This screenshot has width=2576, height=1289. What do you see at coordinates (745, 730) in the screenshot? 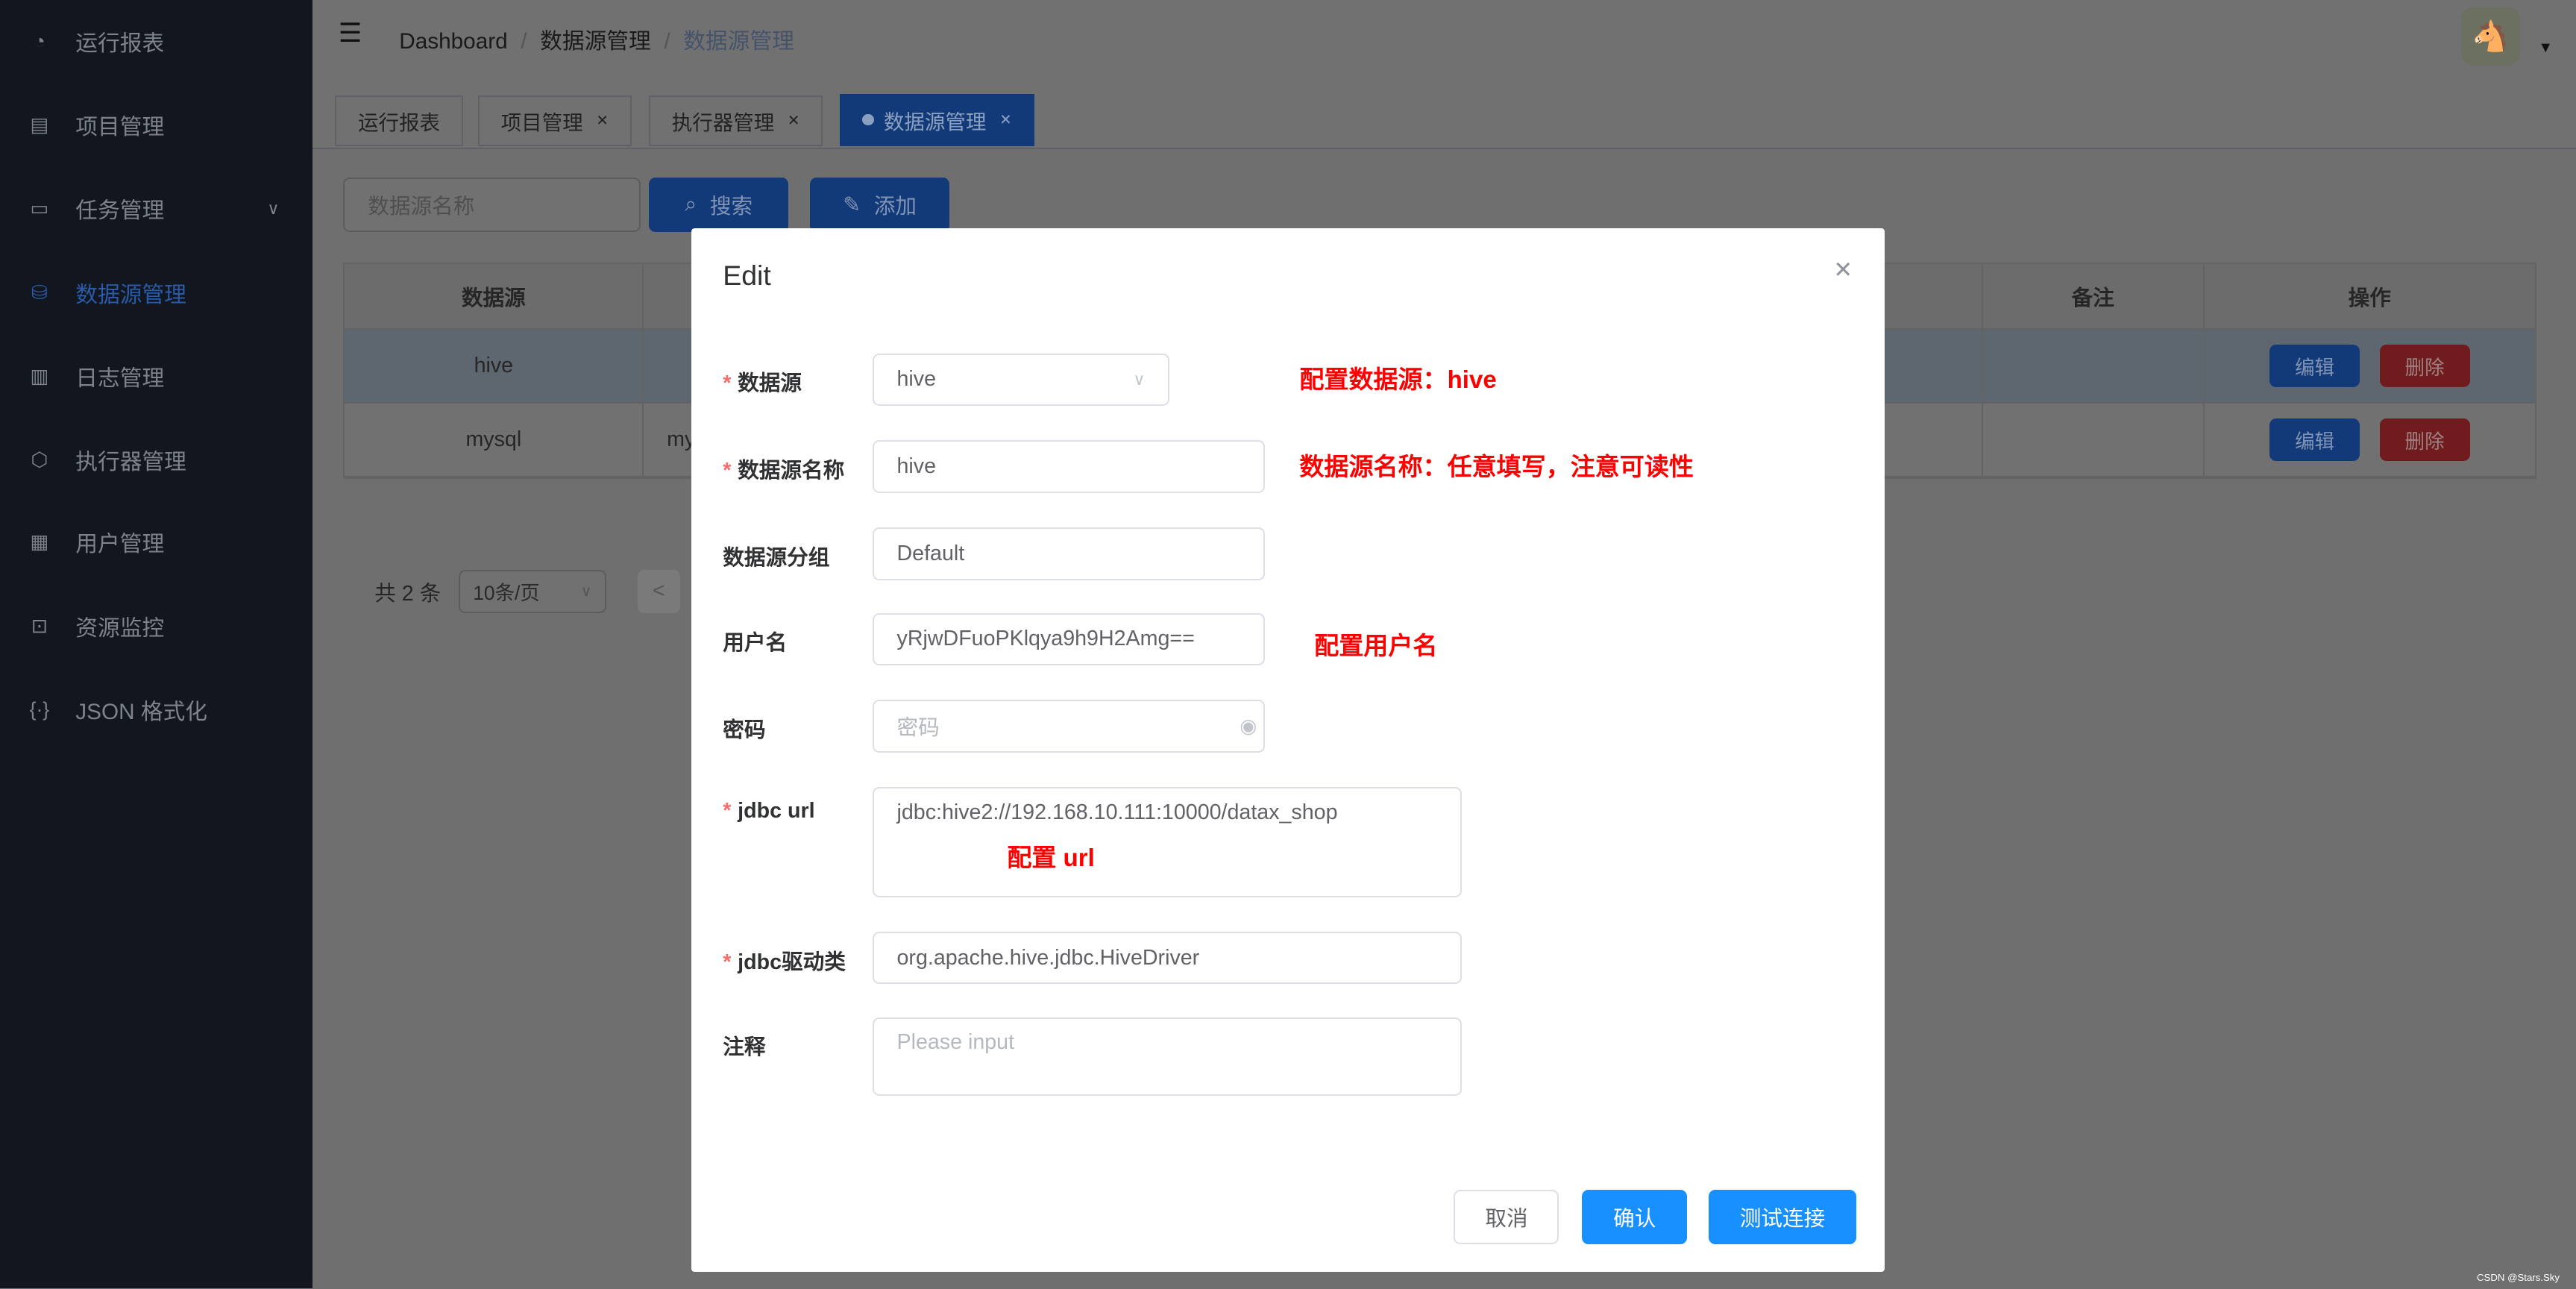
I see `label-password: 密码` at bounding box center [745, 730].